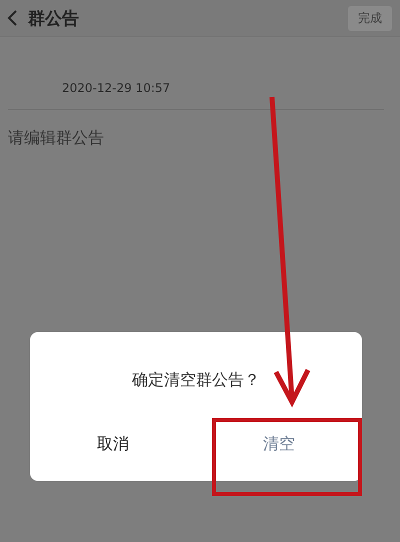  Describe the element at coordinates (117, 89) in the screenshot. I see `notice-time: 2020-12-29 10:57` at that location.